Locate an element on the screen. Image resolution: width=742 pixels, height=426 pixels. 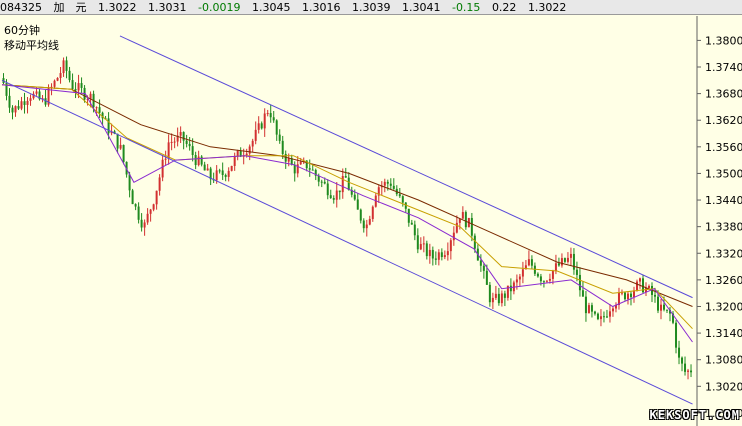
indicator-label: 移动平均线 is located at coordinates (31, 45).